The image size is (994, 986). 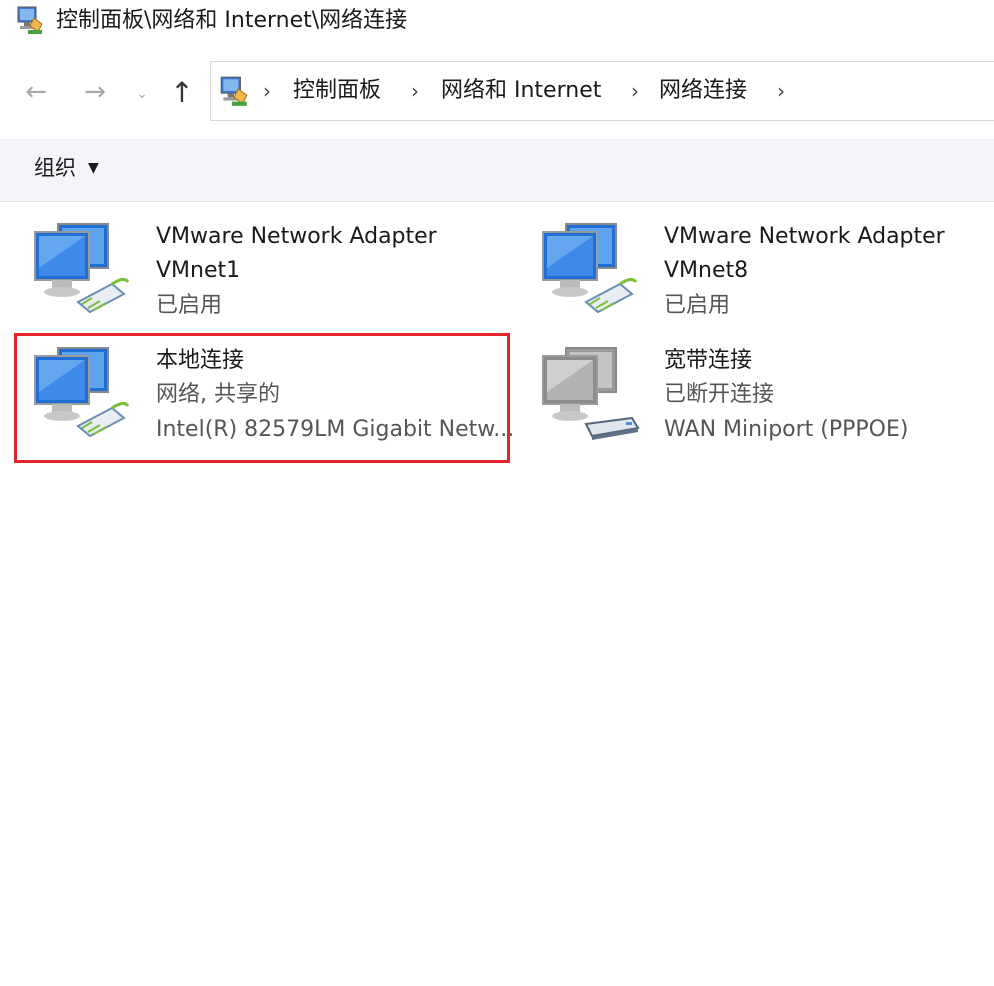 I want to click on connection-name: 本地连接, so click(x=200, y=360).